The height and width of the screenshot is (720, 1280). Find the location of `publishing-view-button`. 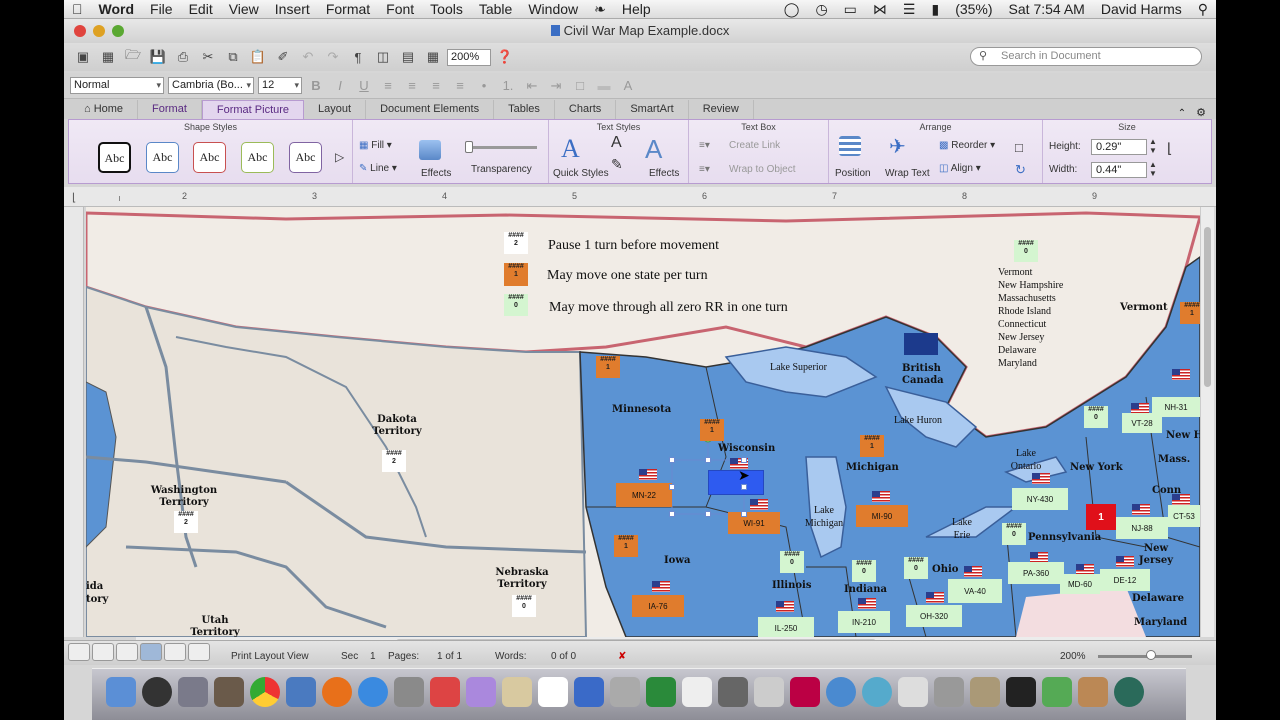

publishing-view-button is located at coordinates (127, 652).